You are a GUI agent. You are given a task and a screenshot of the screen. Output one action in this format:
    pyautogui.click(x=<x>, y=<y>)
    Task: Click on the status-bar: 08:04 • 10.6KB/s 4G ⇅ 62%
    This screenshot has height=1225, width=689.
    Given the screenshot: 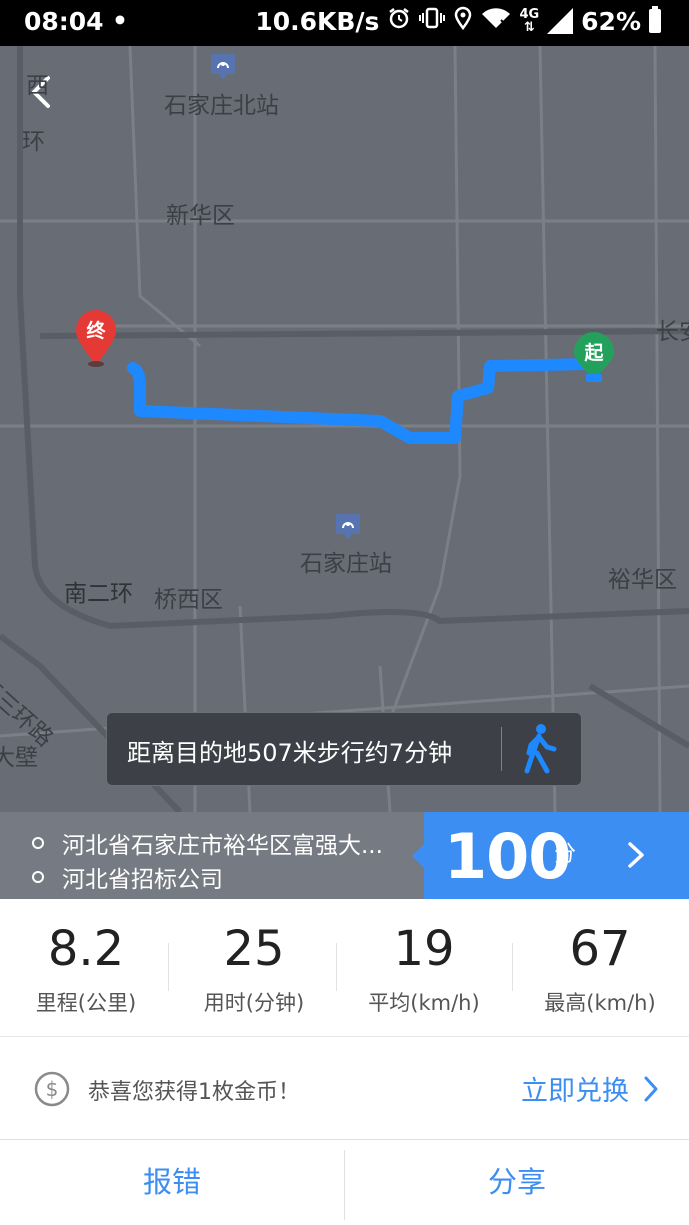 What is the action you would take?
    pyautogui.click(x=344, y=23)
    